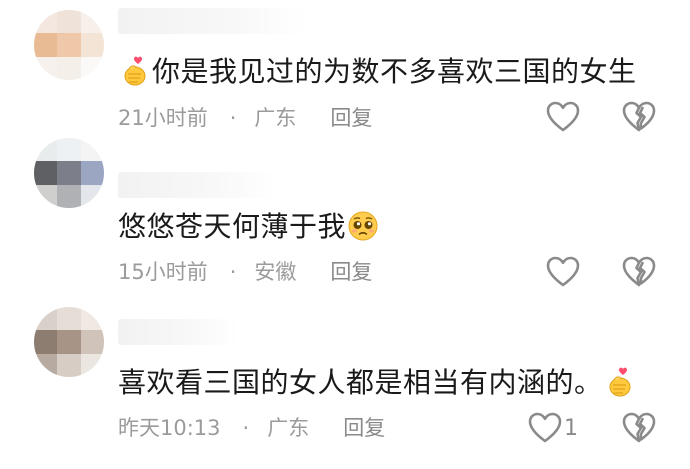 This screenshot has width=690, height=469. Describe the element at coordinates (245, 118) in the screenshot. I see `comment-meta: 21小时前 · 广东 回复` at that location.